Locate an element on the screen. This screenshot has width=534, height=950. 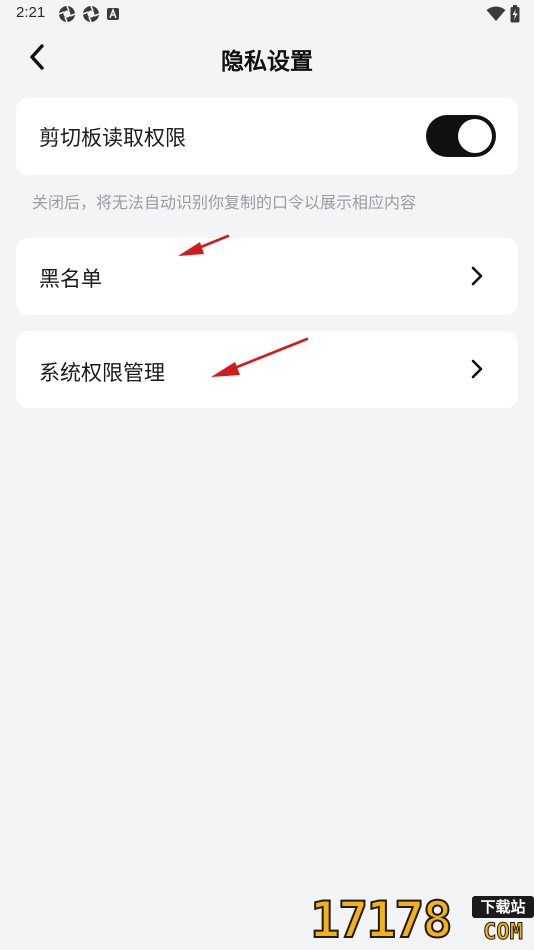
system-permission-row: 系统权限管理 is located at coordinates (267, 369).